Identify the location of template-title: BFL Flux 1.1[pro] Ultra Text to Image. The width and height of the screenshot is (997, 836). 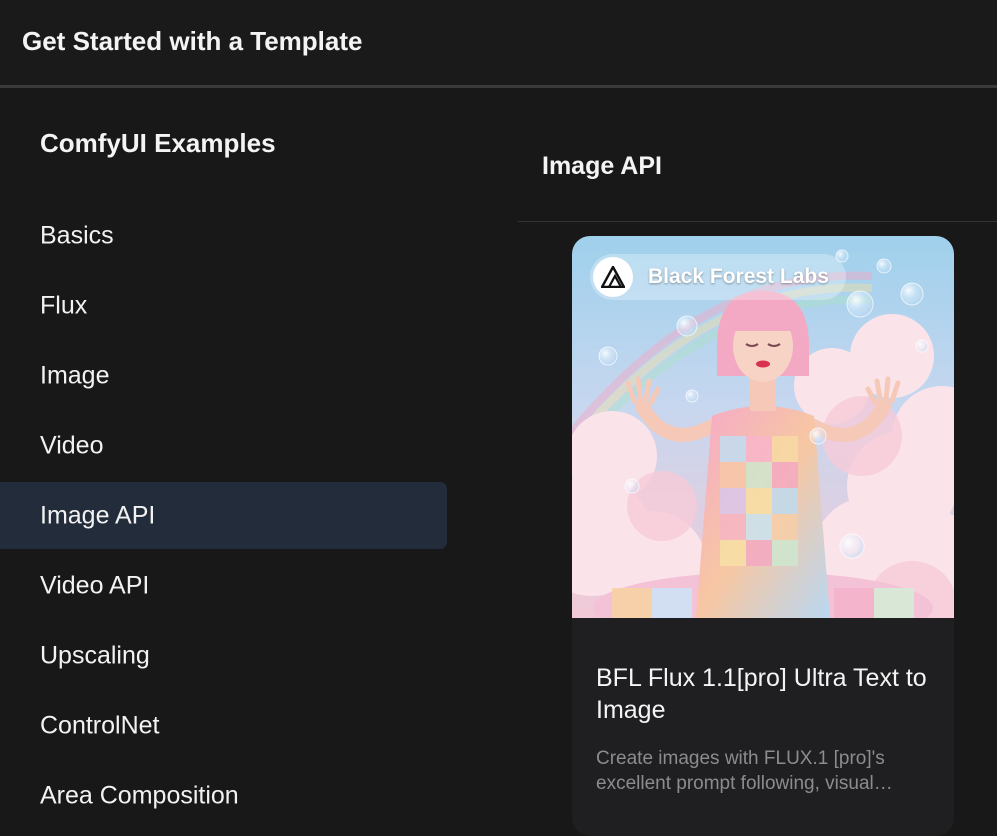
(761, 694).